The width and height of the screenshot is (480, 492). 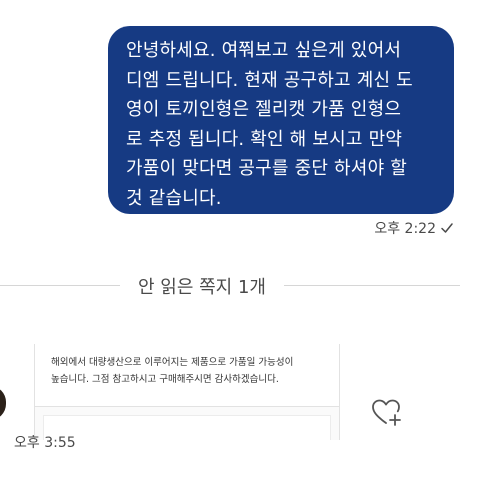 What do you see at coordinates (187, 427) in the screenshot?
I see `card-attachment-frame` at bounding box center [187, 427].